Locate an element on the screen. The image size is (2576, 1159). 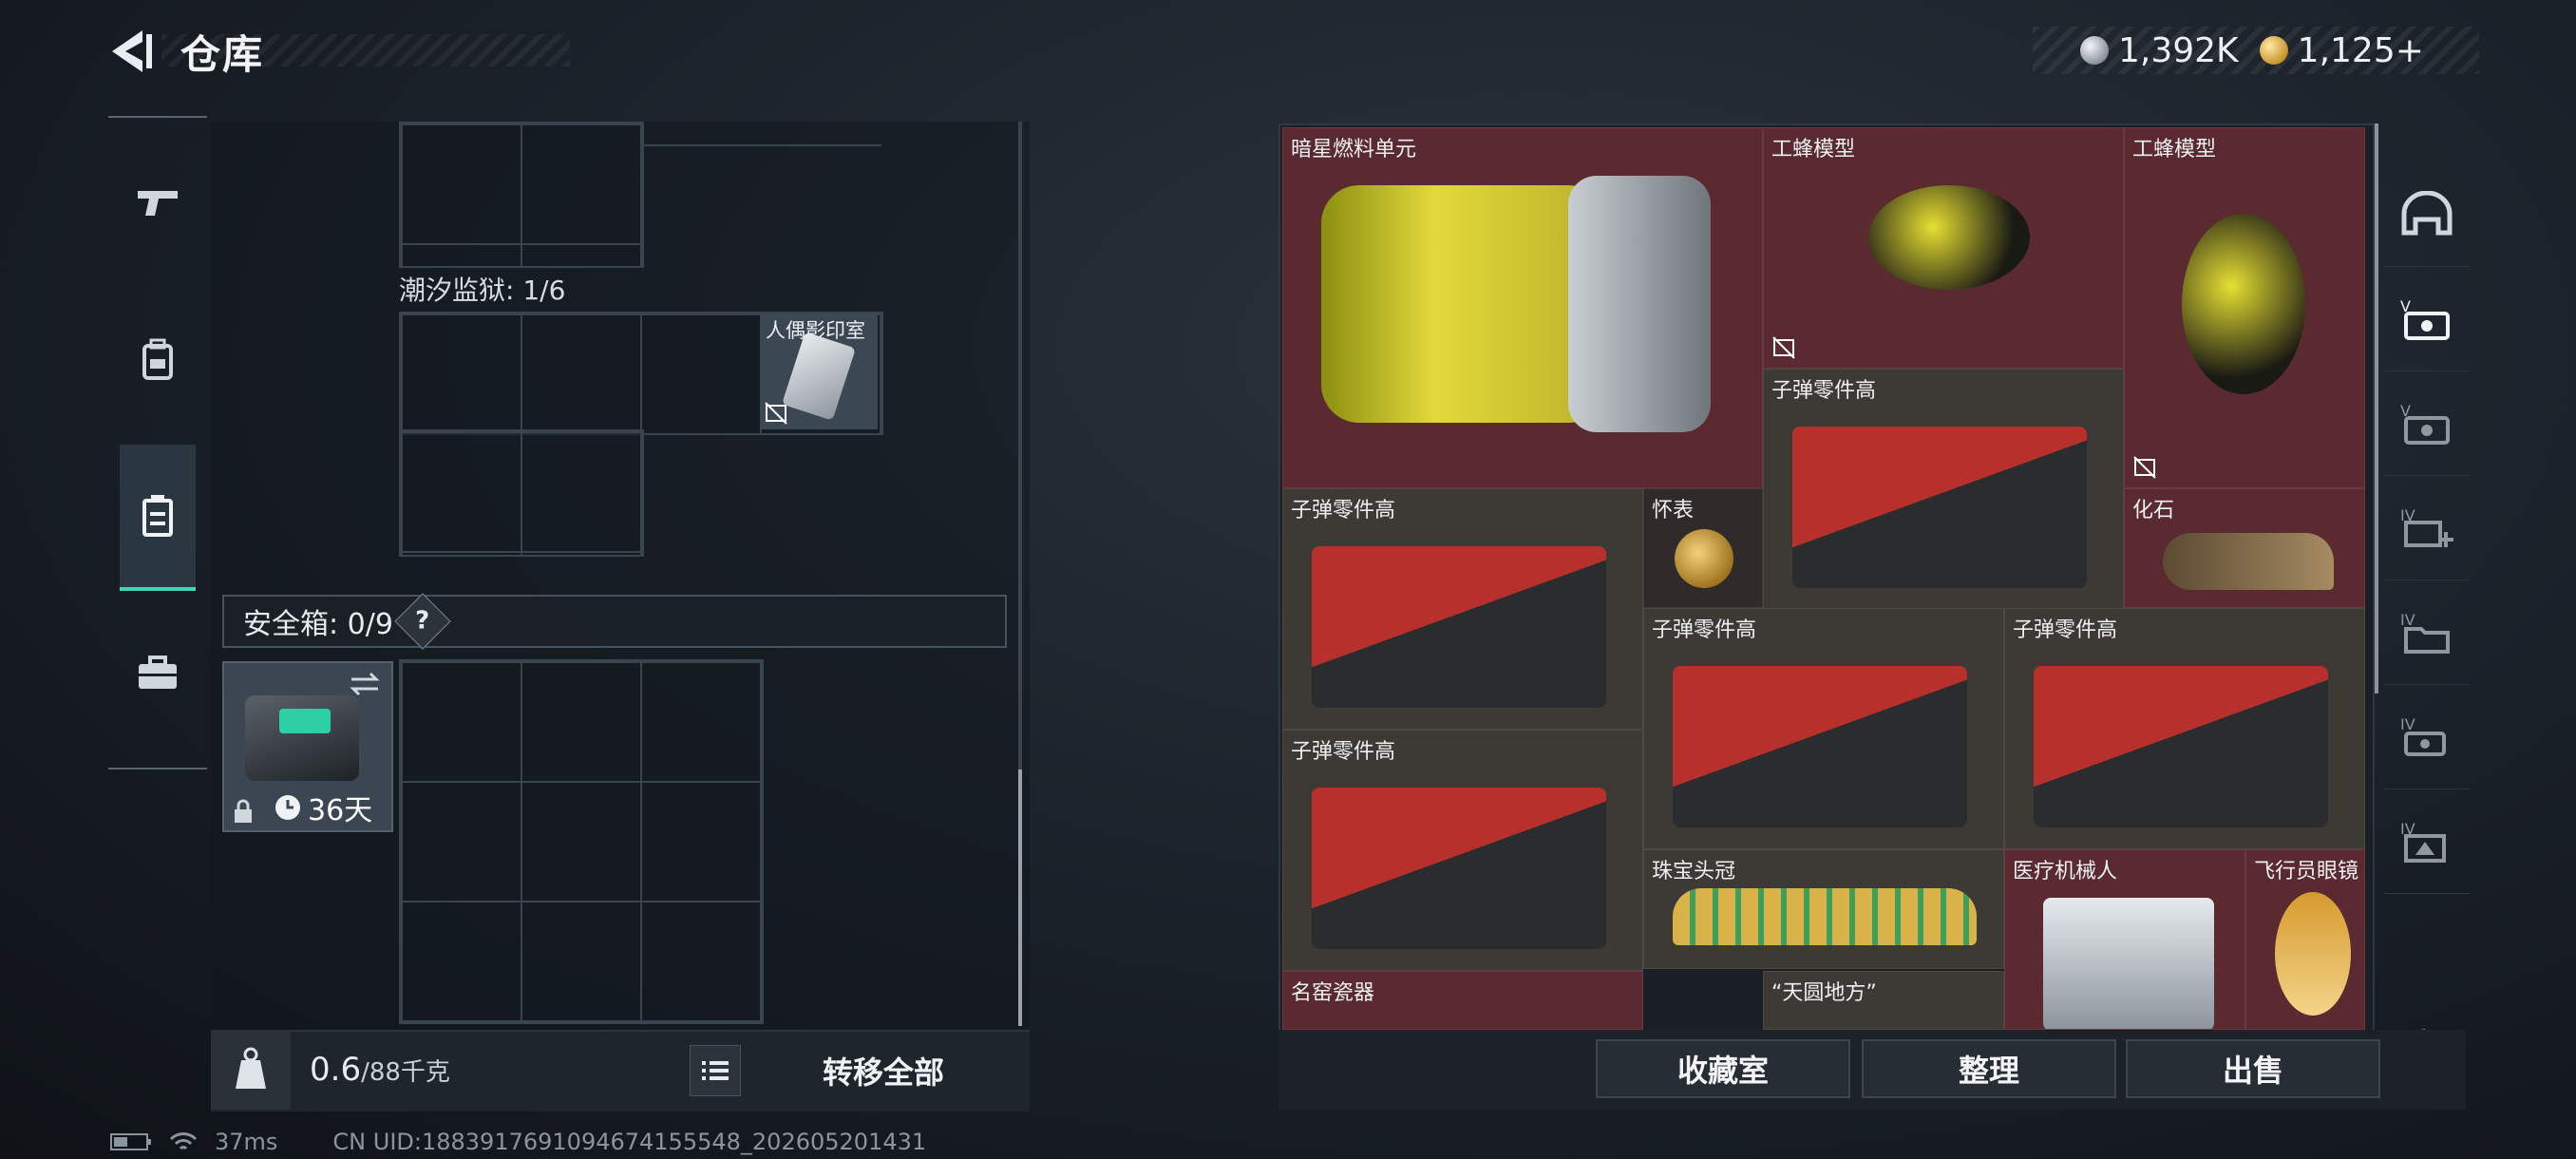
gun-icon is located at coordinates (158, 203).